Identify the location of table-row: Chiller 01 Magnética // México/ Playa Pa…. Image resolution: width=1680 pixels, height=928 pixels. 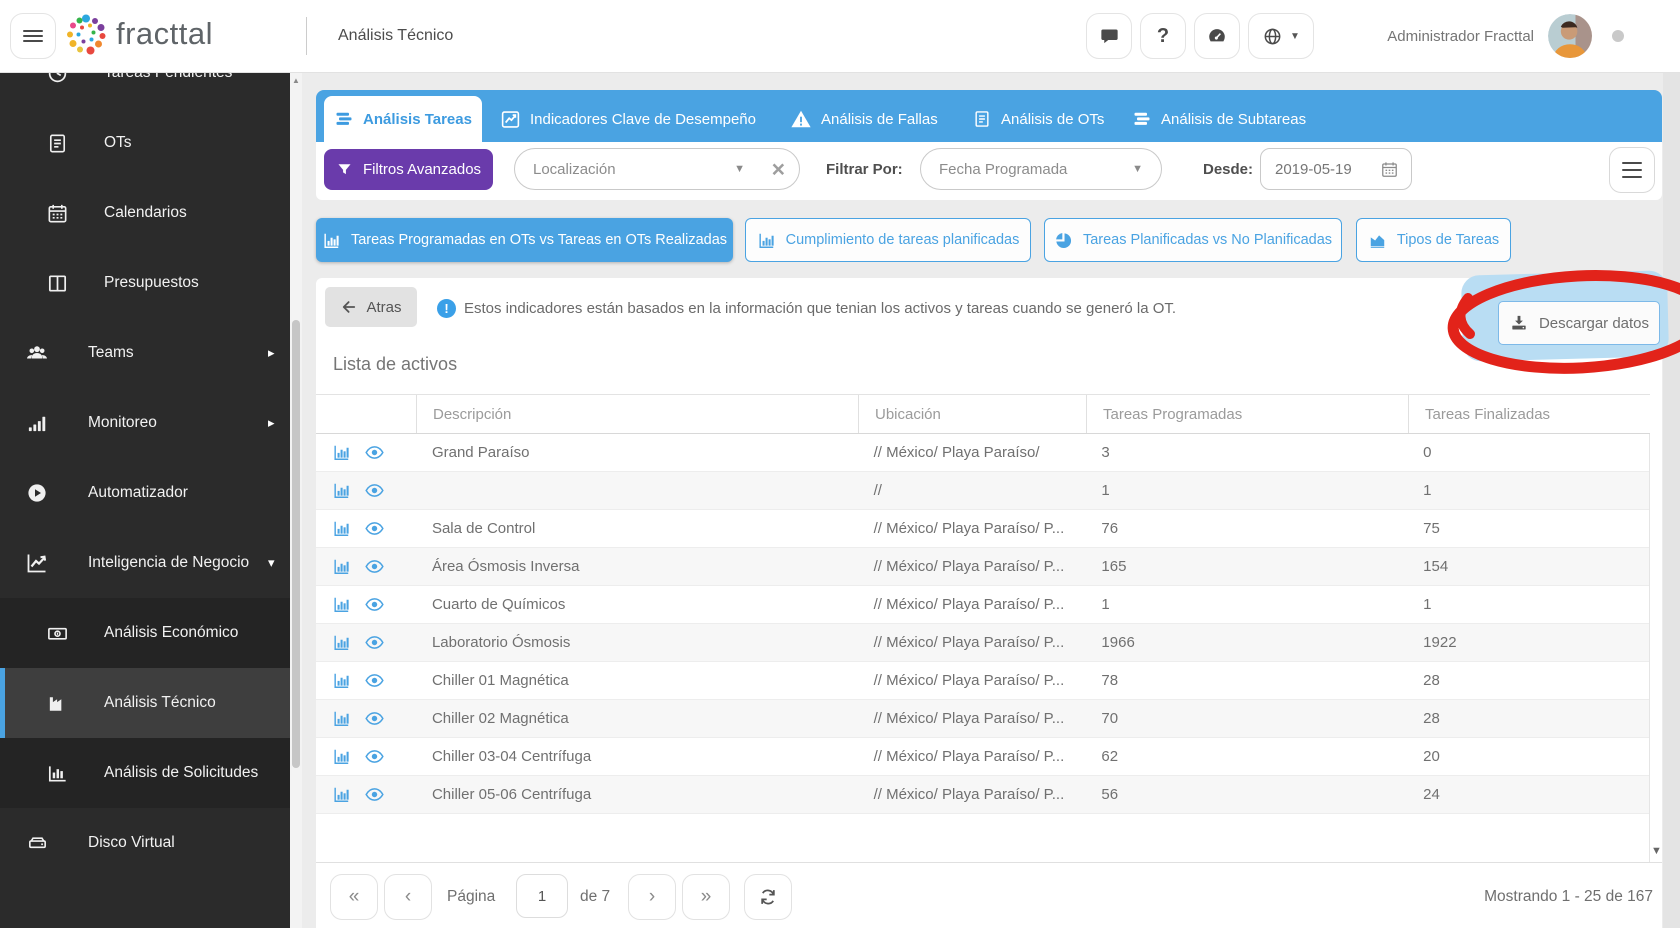
(982, 681).